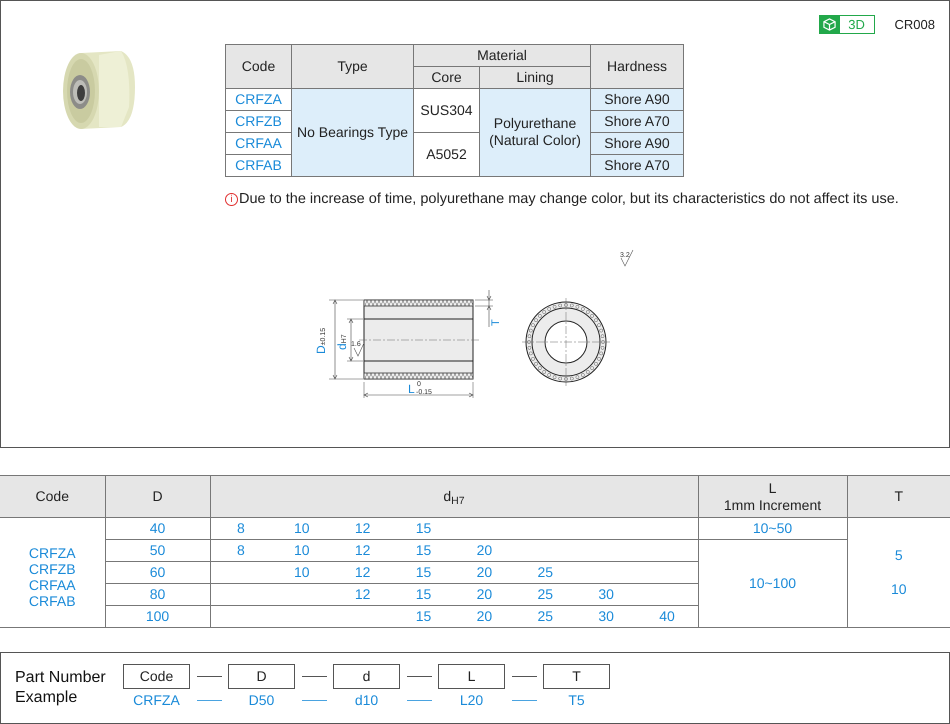  Describe the element at coordinates (772, 529) in the screenshot. I see `table-cell: 10~50` at that location.